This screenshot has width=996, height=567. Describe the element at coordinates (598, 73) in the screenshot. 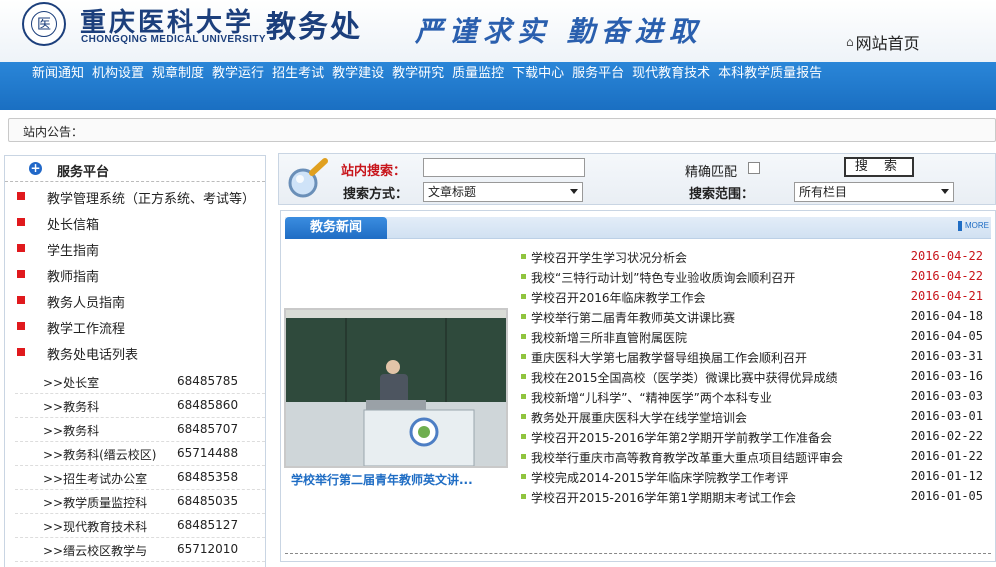

I see `nav-item: 服务平台` at that location.